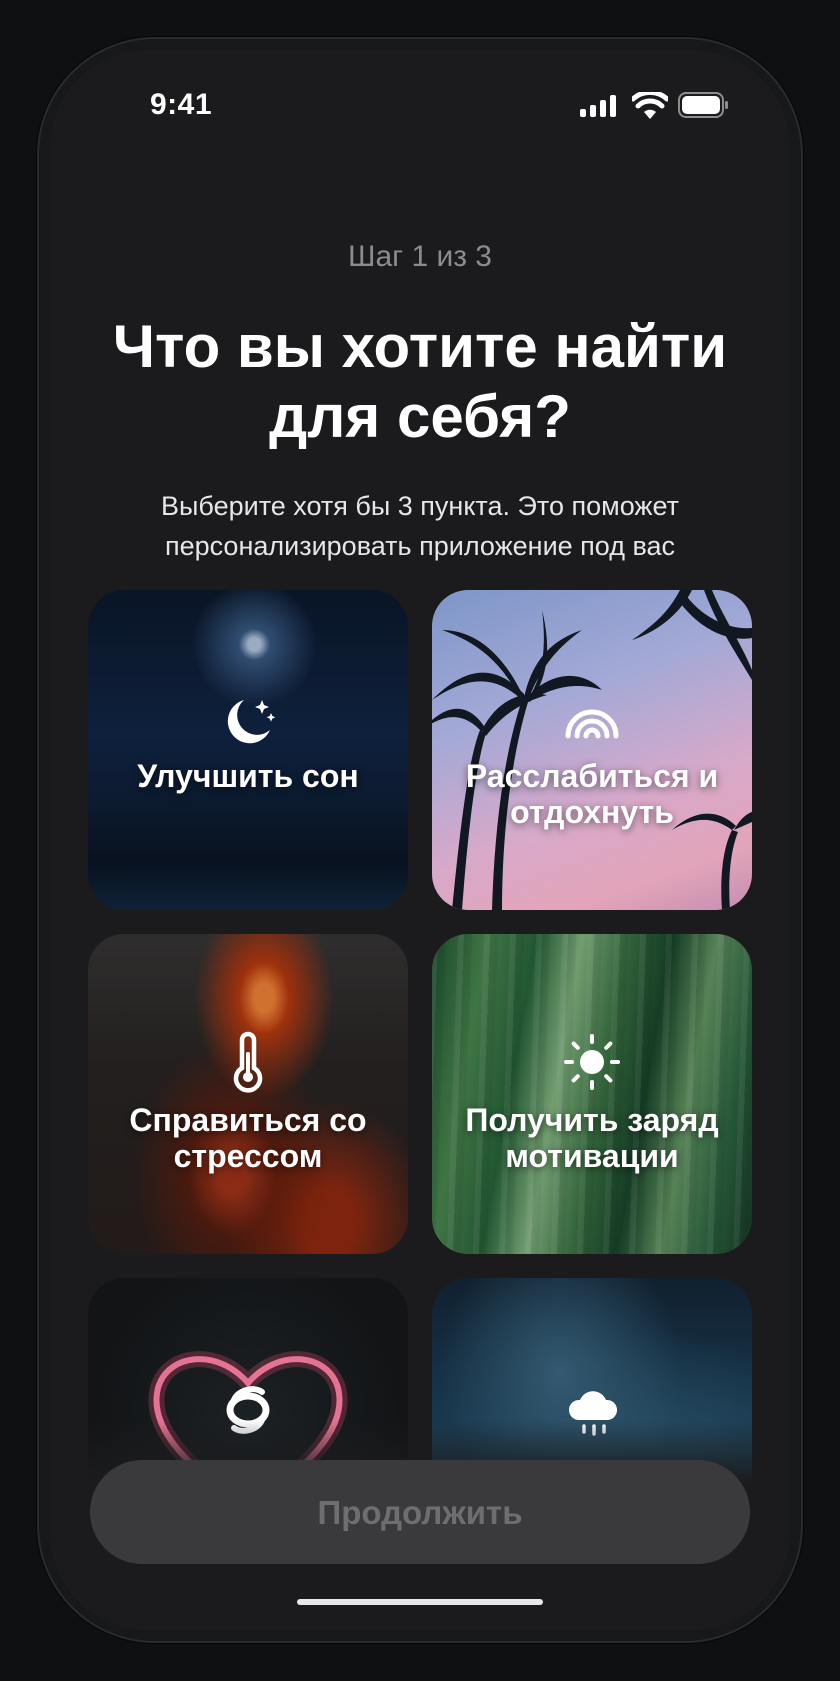  Describe the element at coordinates (420, 381) in the screenshot. I see `page-title: Что вы хотите найти для себя?` at that location.